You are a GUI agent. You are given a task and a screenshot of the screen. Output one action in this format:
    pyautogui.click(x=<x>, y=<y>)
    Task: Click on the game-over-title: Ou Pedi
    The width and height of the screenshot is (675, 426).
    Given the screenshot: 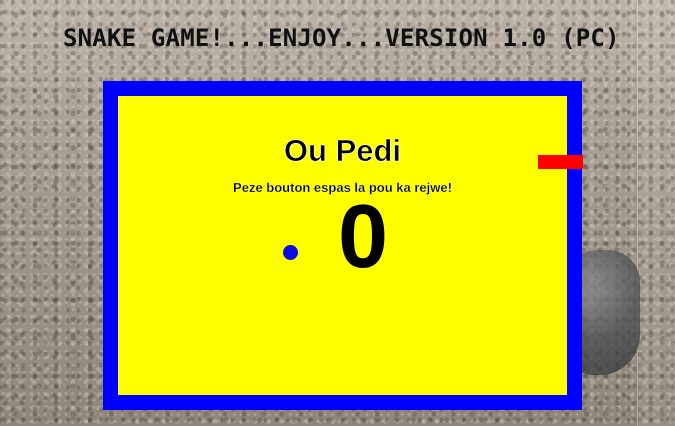 What is the action you would take?
    pyautogui.click(x=342, y=151)
    